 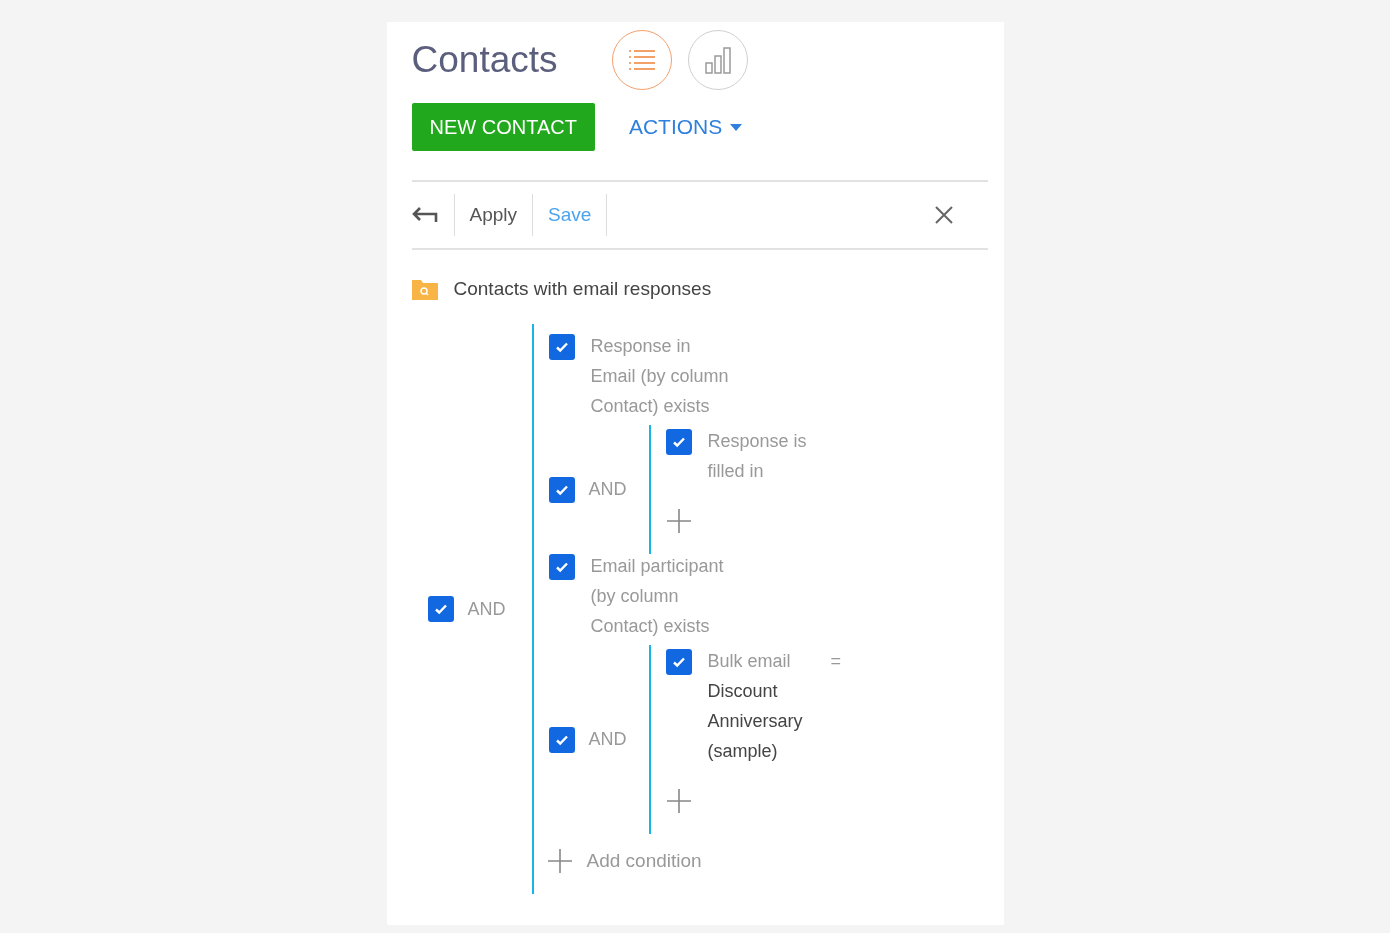 I want to click on condition-text: Response in Email (by column Contact) exists, so click(x=660, y=376).